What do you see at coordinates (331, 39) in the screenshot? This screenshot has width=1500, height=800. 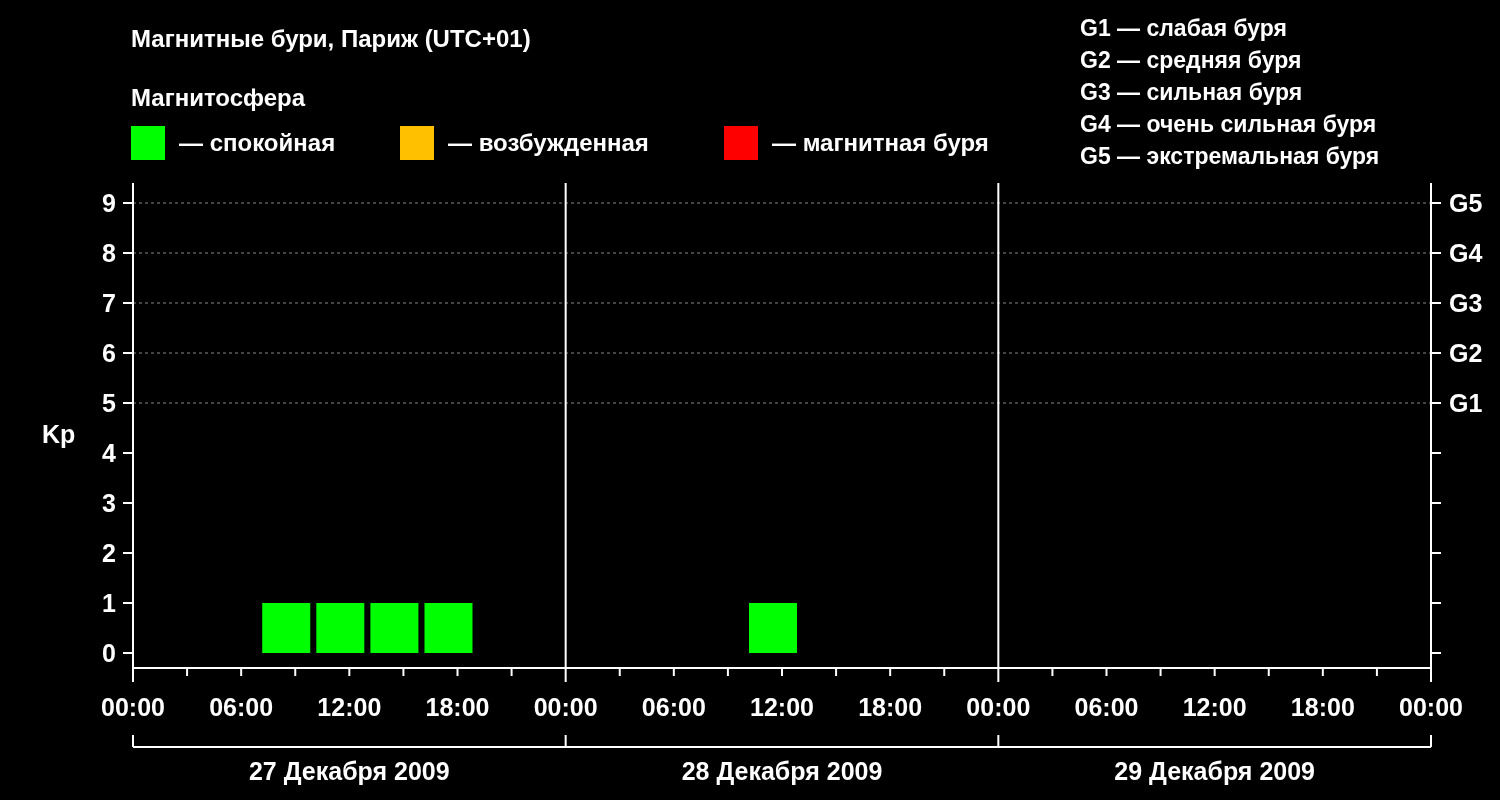 I see `chart-title: Магнитные бури, Париж (UTC+01)` at bounding box center [331, 39].